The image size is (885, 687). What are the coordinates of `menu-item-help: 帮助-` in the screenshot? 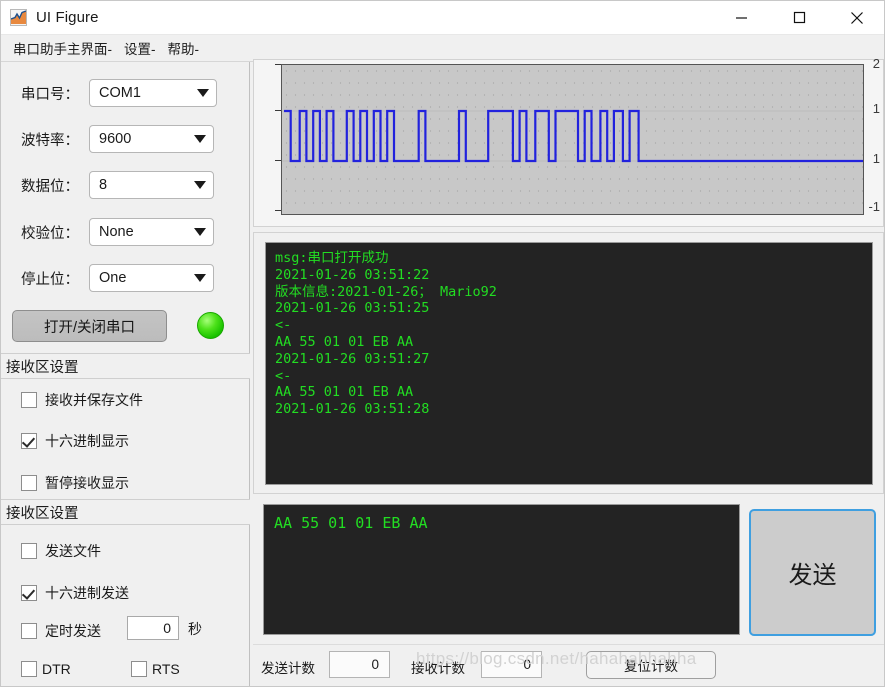 It's located at (184, 48).